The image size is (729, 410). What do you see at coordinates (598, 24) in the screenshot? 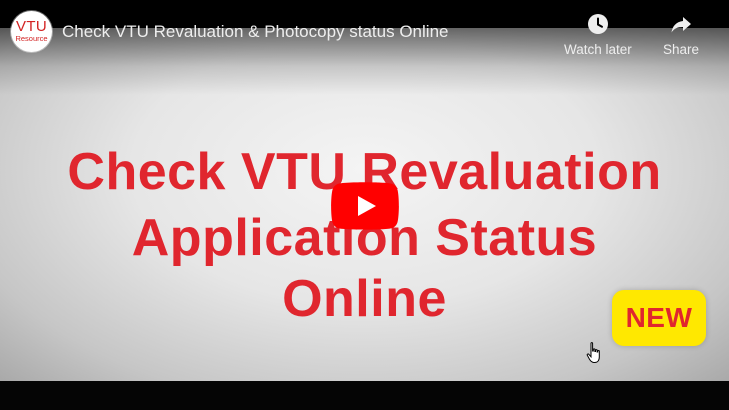
I see `clock-icon` at bounding box center [598, 24].